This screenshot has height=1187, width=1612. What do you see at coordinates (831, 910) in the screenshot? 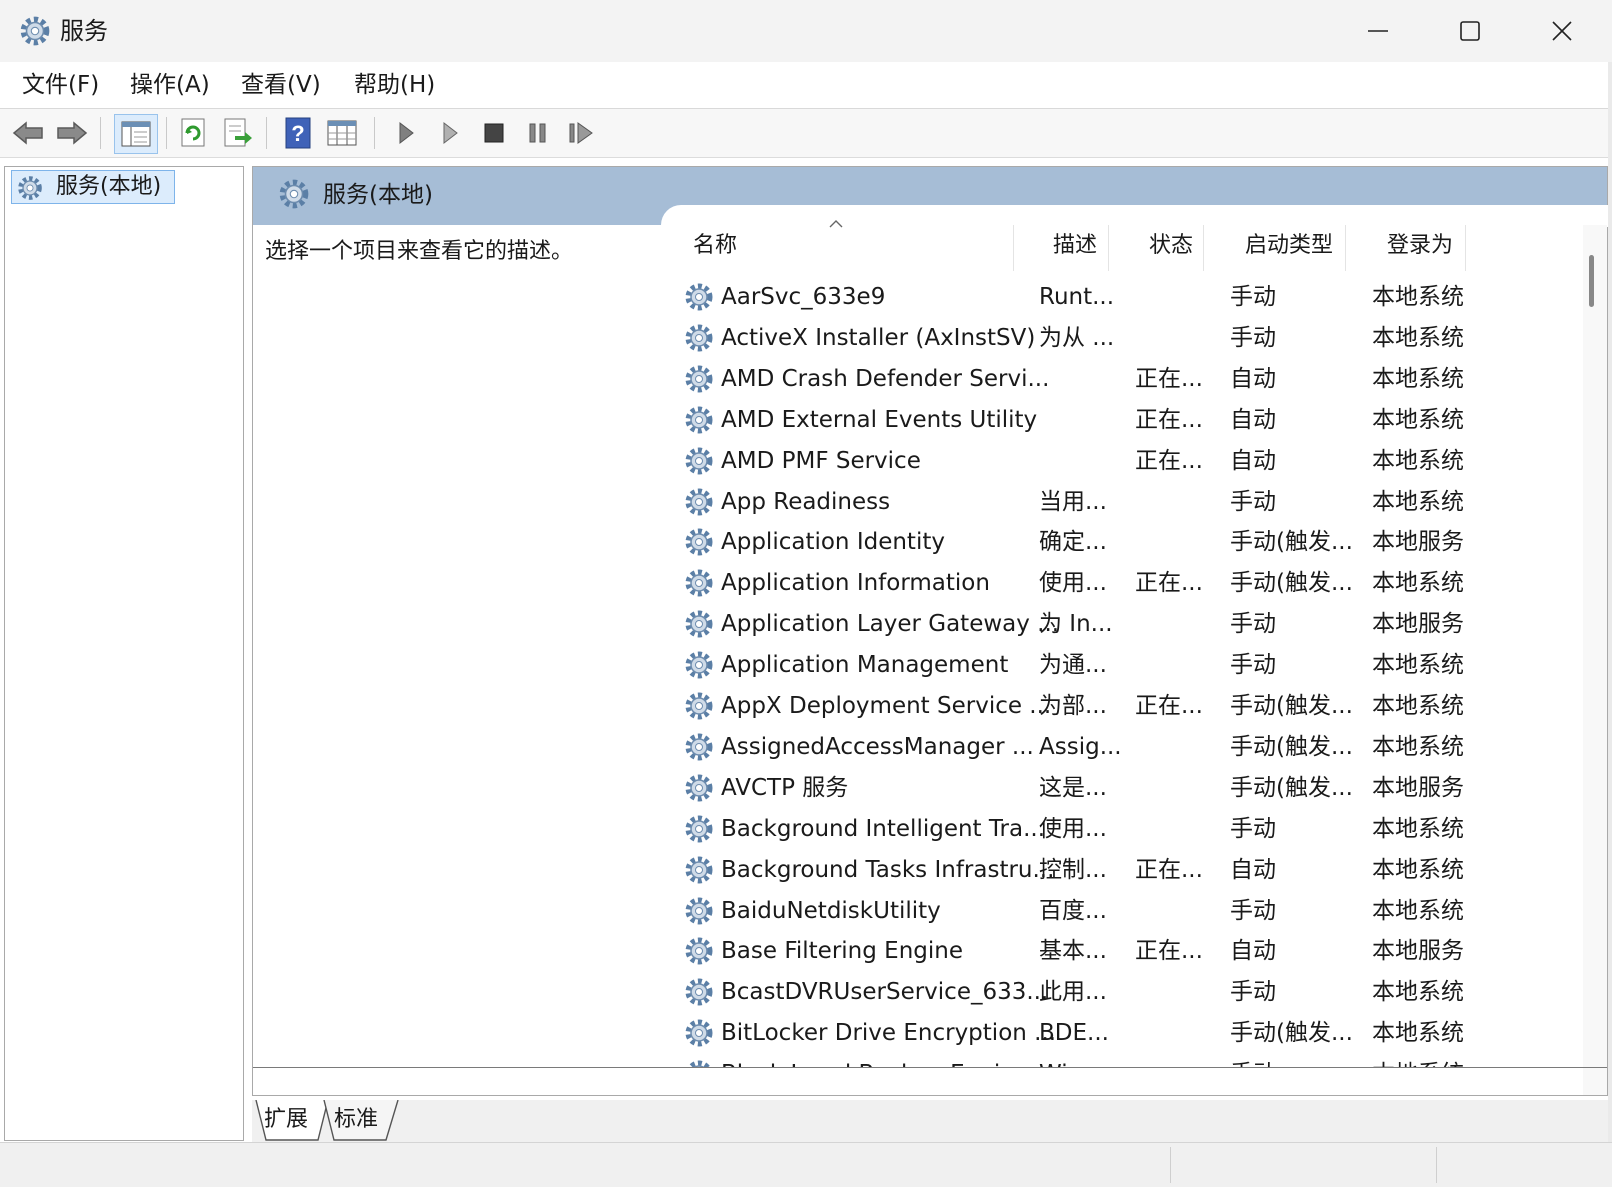
I see `service-name: BaiduNetdiskUtility` at bounding box center [831, 910].